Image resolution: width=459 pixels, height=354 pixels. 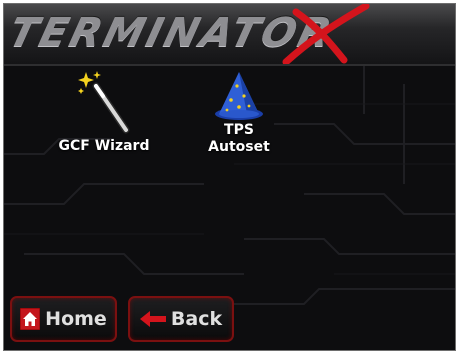 I want to click on gcf-wizard-label: GCF Wizard, so click(x=104, y=146).